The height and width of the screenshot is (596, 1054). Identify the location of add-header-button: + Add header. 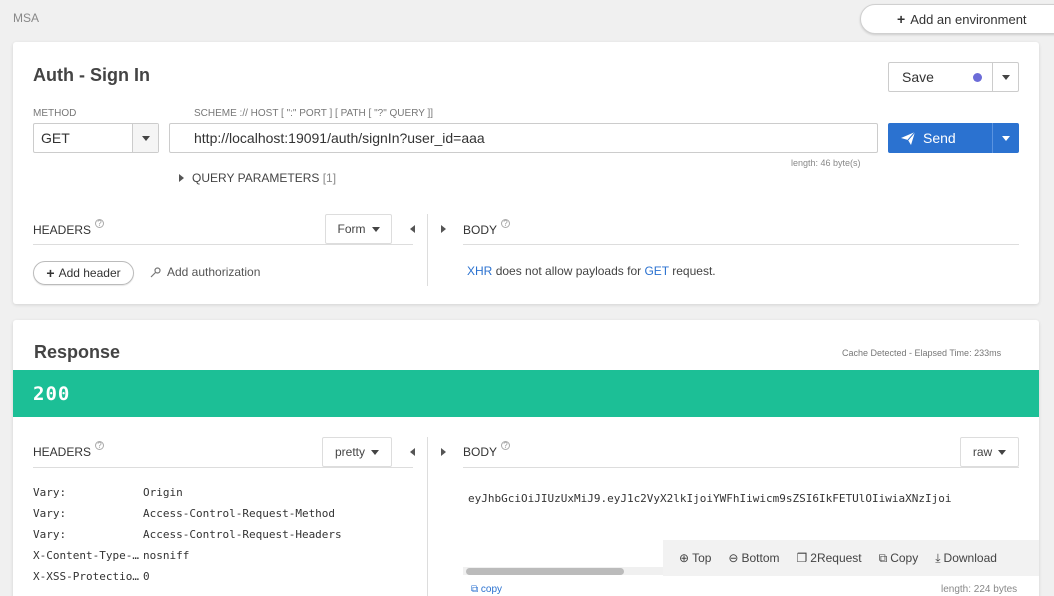
(83, 273).